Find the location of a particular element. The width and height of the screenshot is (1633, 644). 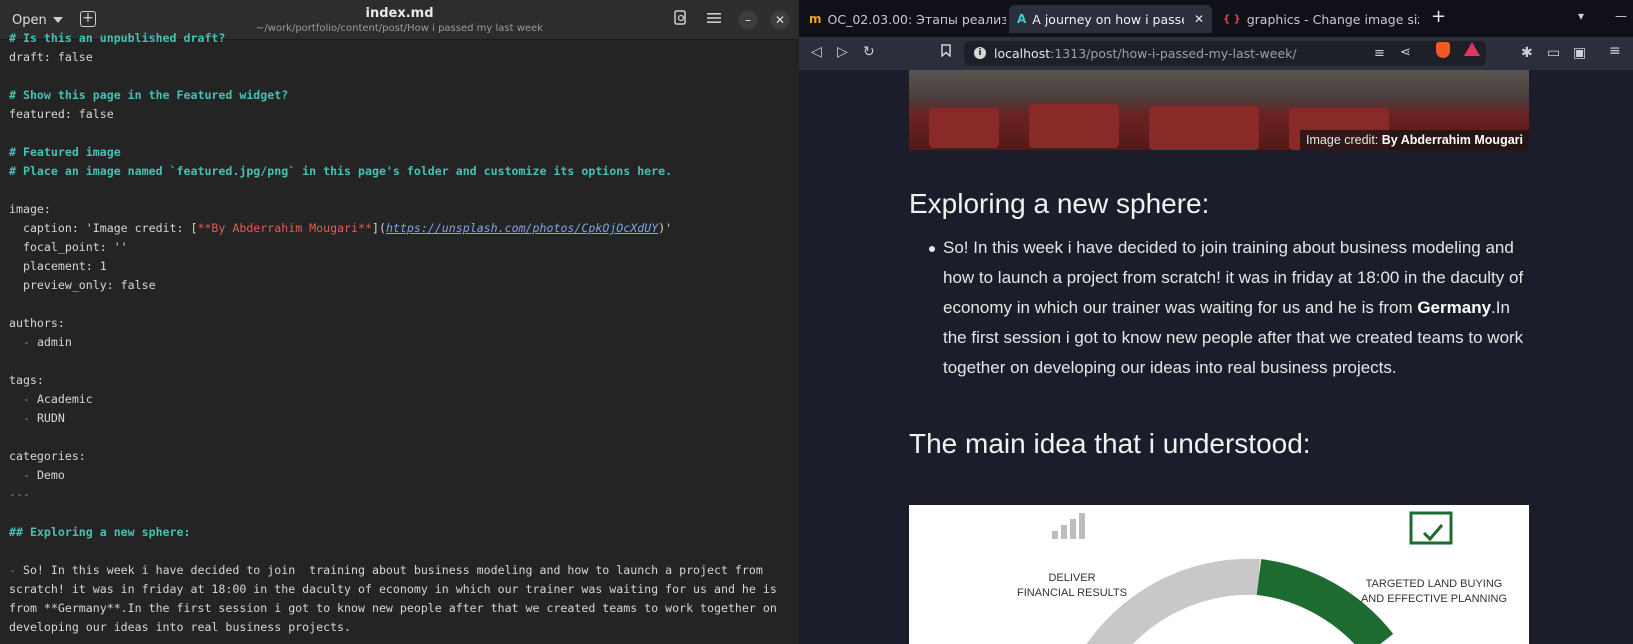

url-host: localhost is located at coordinates (1022, 53).